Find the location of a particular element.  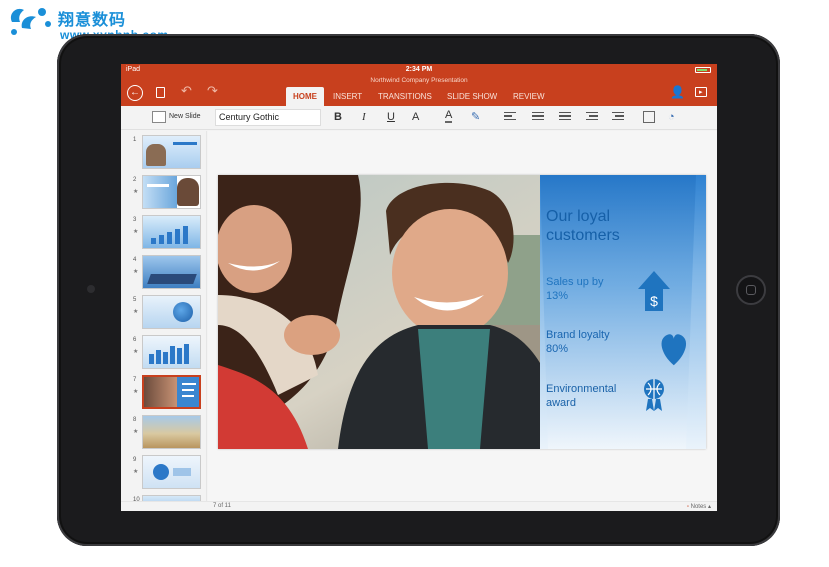

tab-insert: INSERT is located at coordinates (347, 96).